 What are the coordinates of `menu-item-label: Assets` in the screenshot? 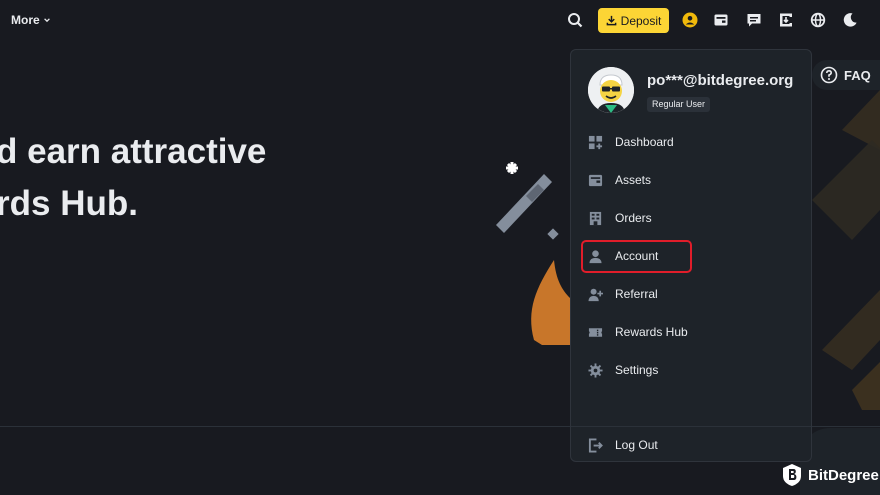 It's located at (633, 180).